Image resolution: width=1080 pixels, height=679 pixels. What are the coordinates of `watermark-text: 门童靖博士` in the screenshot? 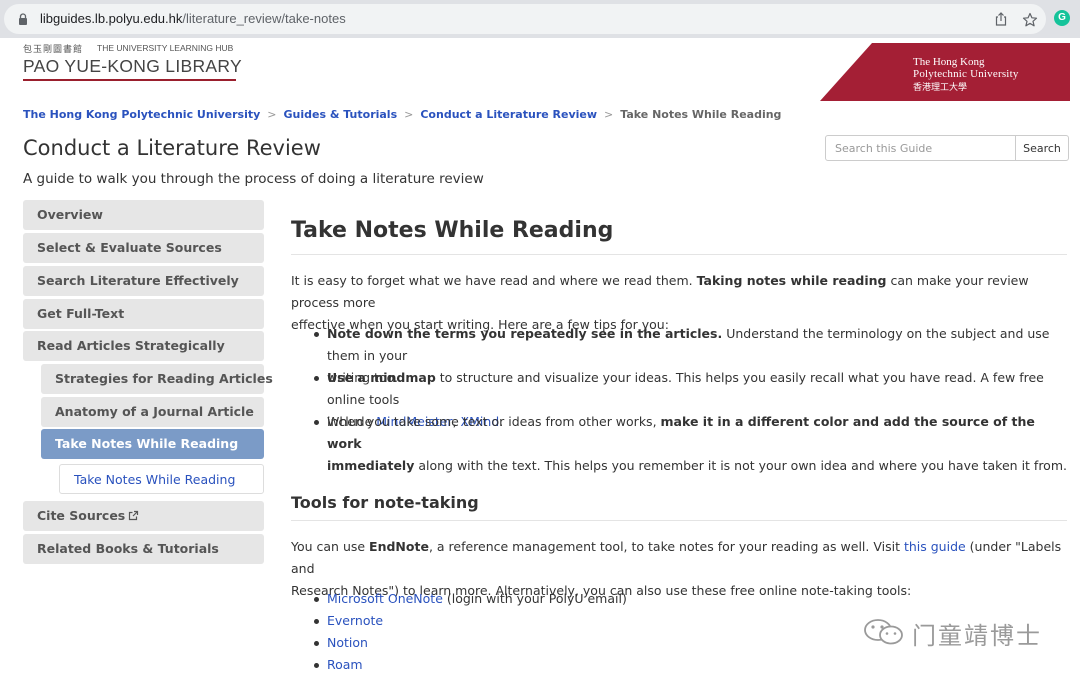 It's located at (977, 636).